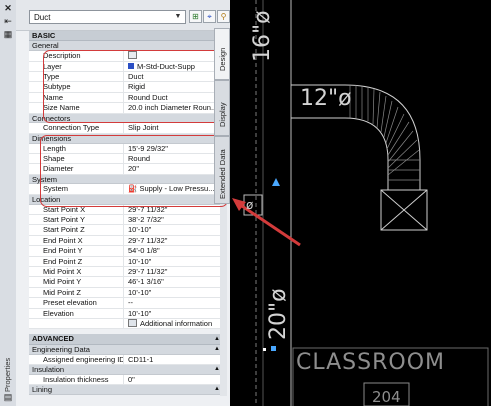 The height and width of the screenshot is (406, 491). Describe the element at coordinates (273, 348) in the screenshot. I see `grip-square` at that location.